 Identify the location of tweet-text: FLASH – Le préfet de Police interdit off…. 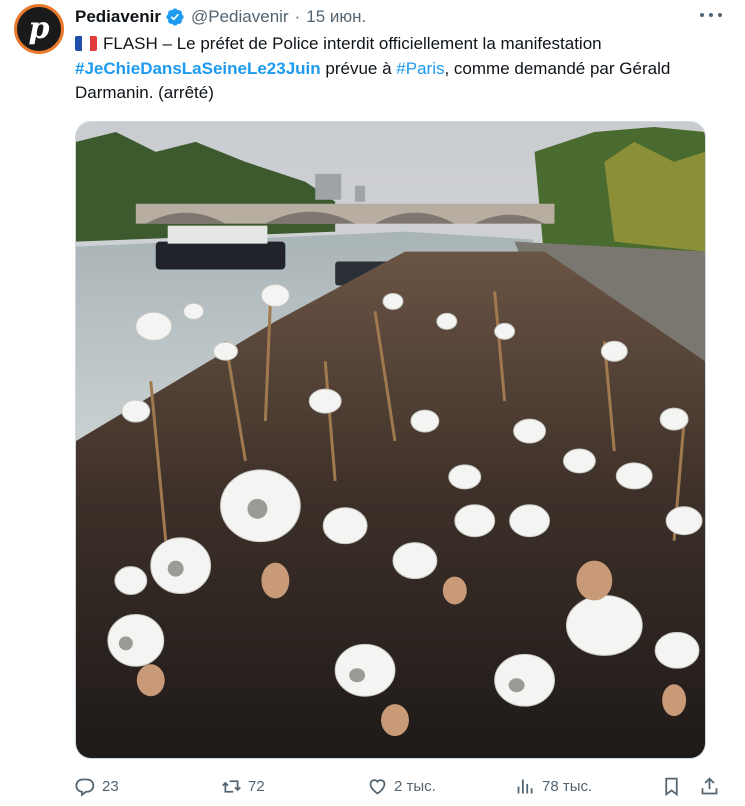
(395, 69).